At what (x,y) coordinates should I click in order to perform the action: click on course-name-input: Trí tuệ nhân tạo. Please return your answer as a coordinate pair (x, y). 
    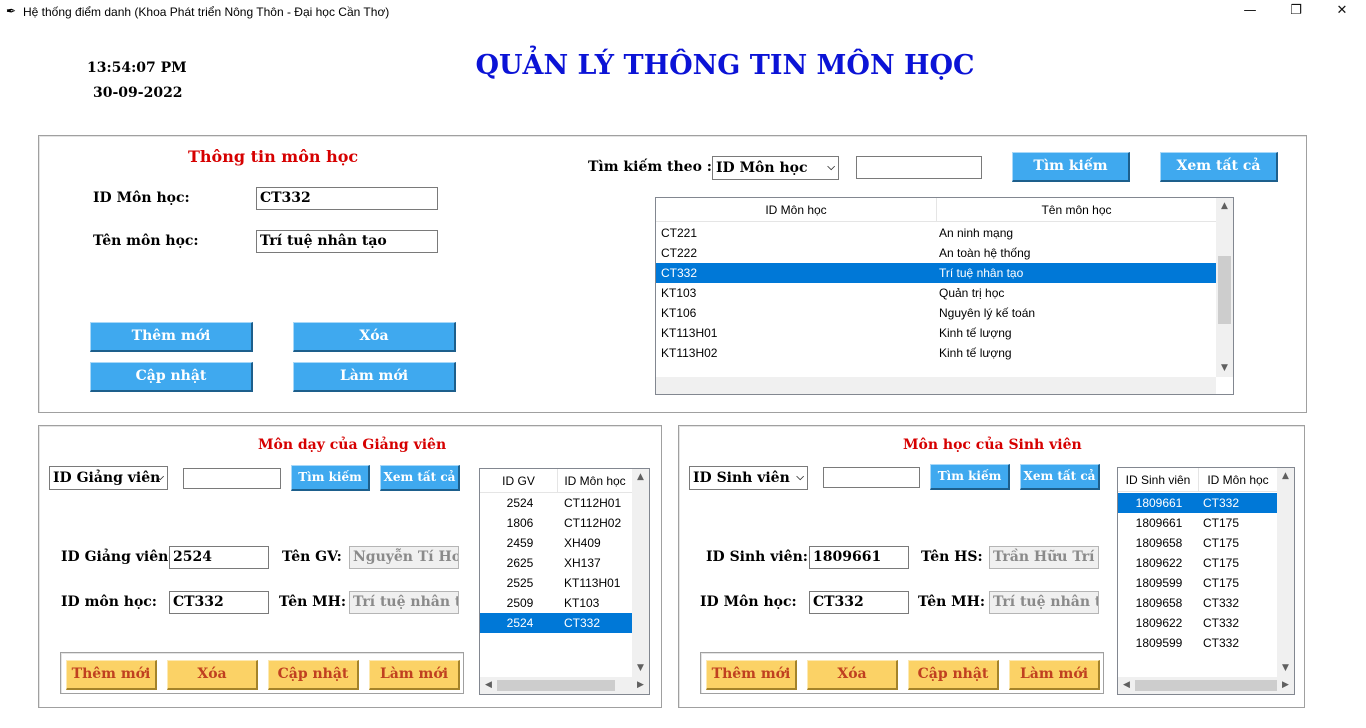
    Looking at the image, I should click on (347, 241).